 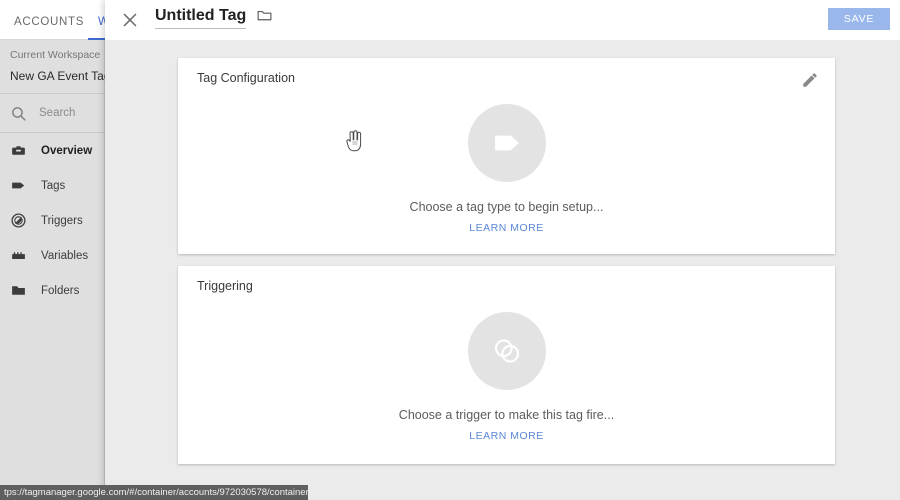 What do you see at coordinates (18, 290) in the screenshot?
I see `folder-icon` at bounding box center [18, 290].